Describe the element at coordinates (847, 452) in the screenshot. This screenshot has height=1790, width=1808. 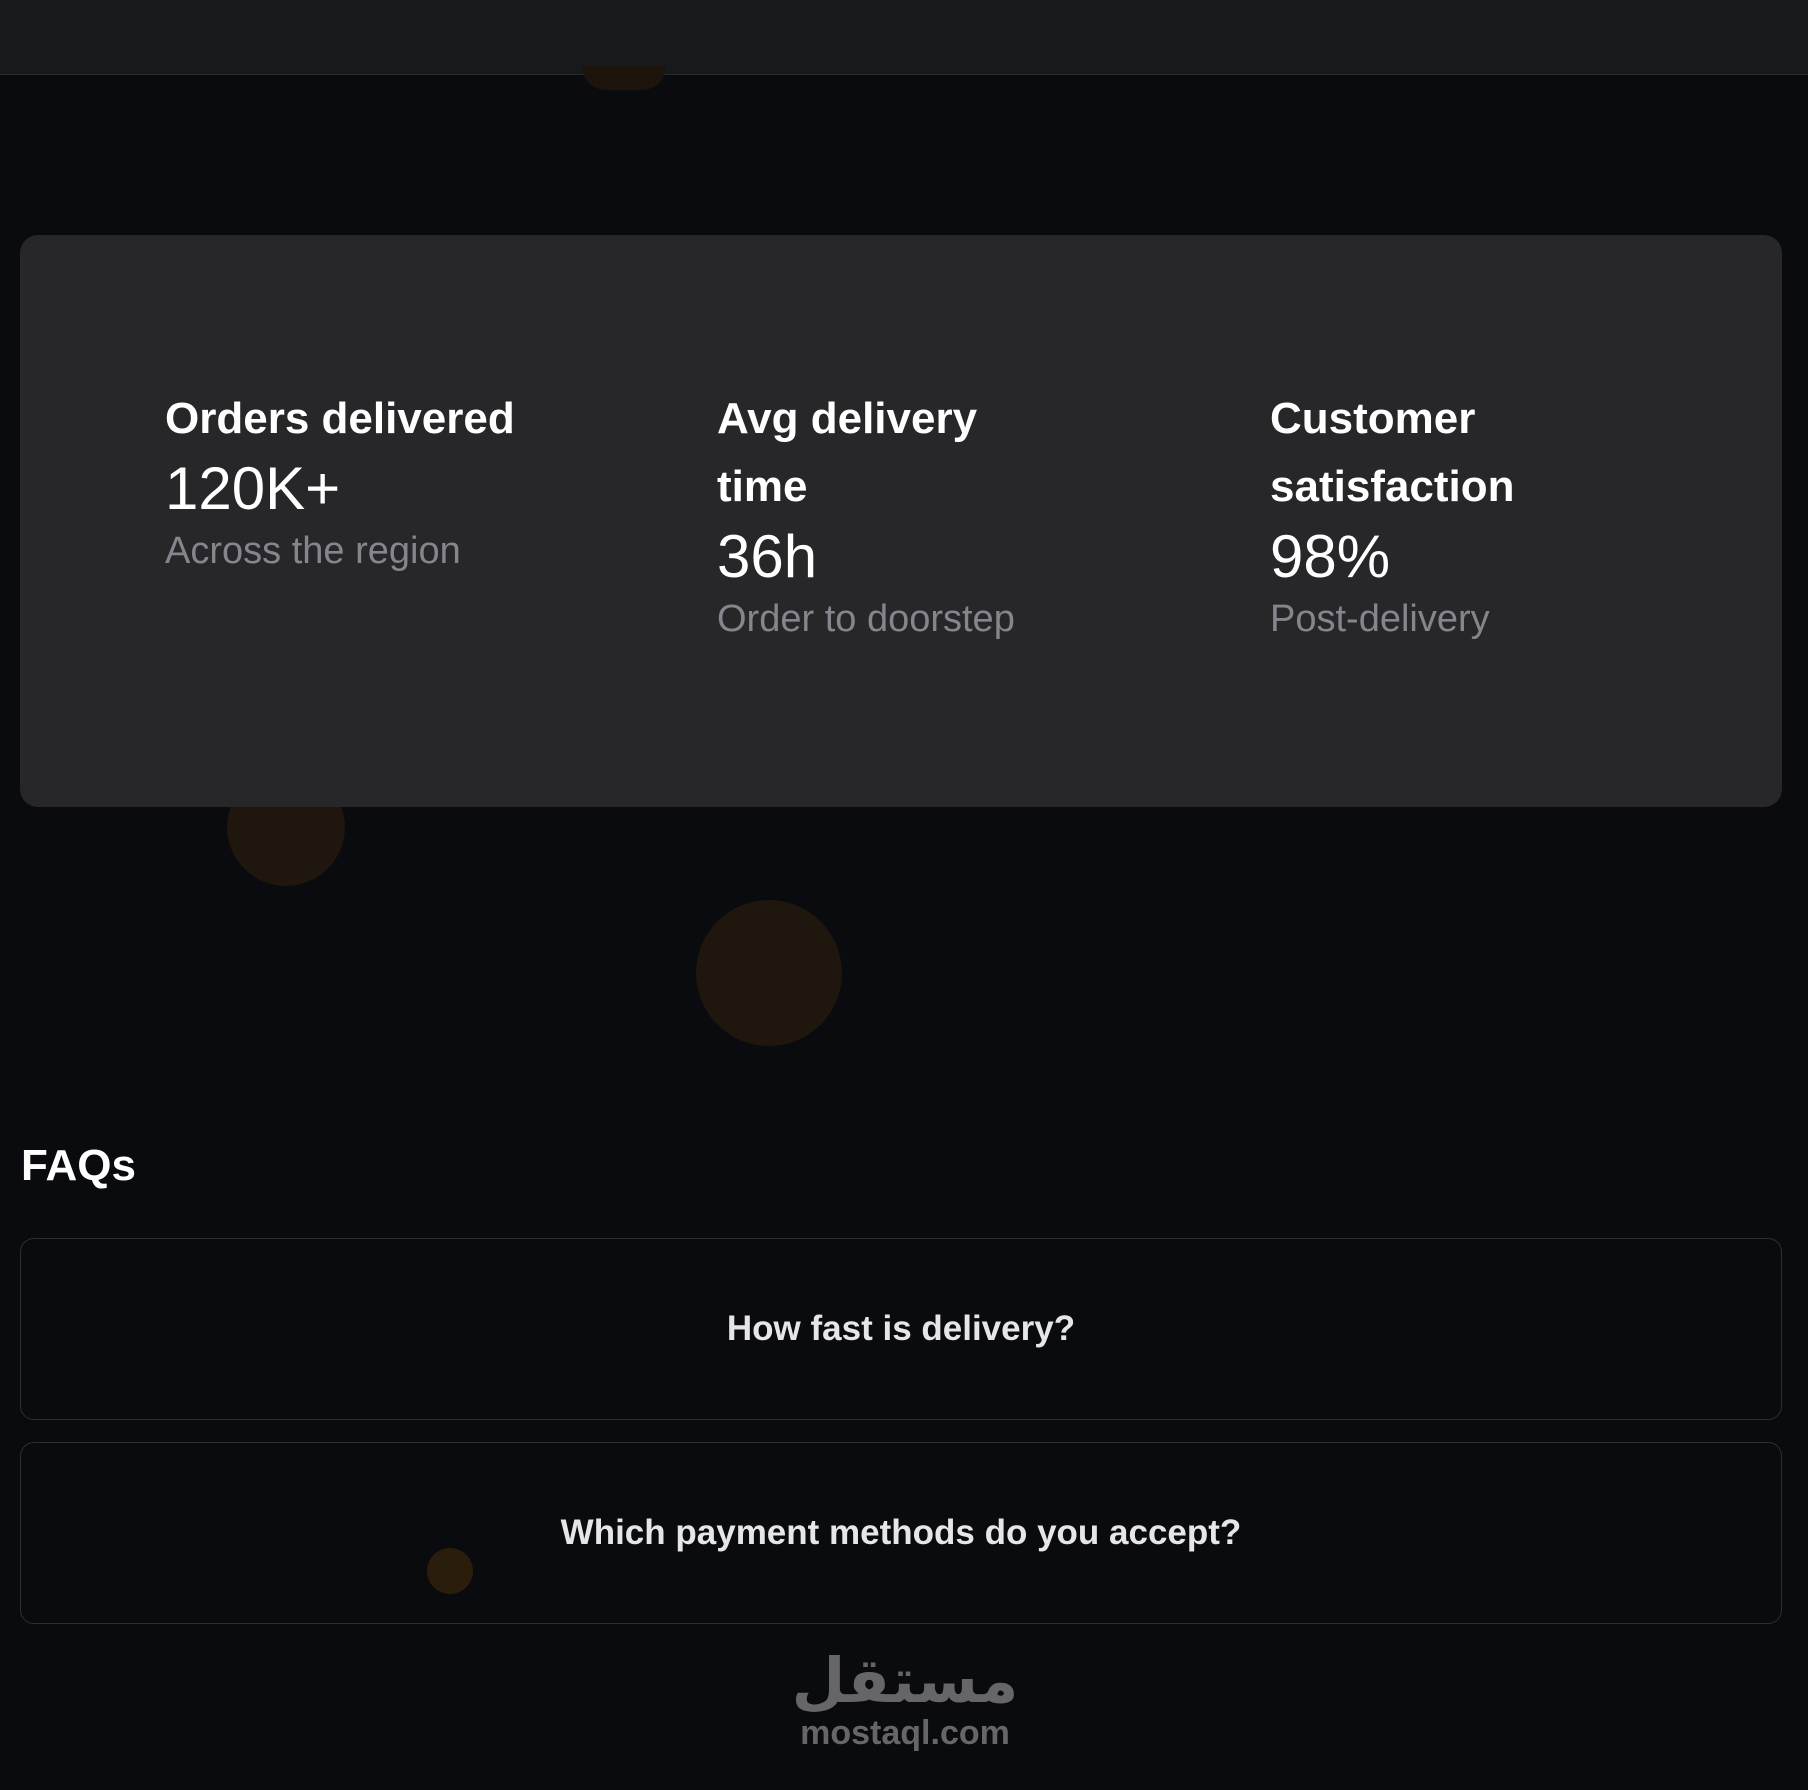
I see `stat-label: Avg delivery time` at that location.